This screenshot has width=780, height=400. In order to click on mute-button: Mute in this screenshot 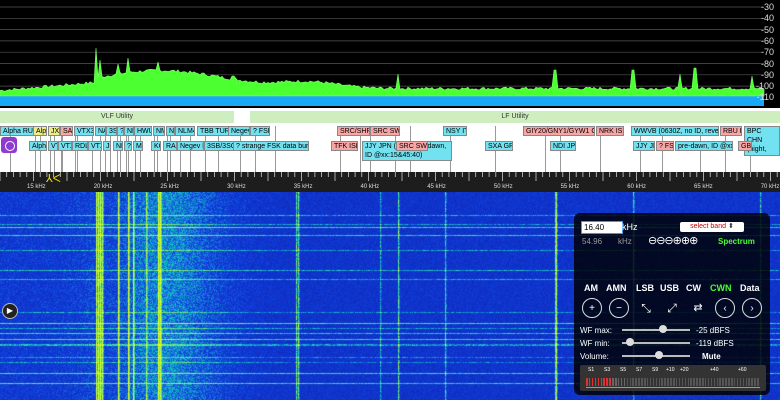, I will do `click(711, 356)`.